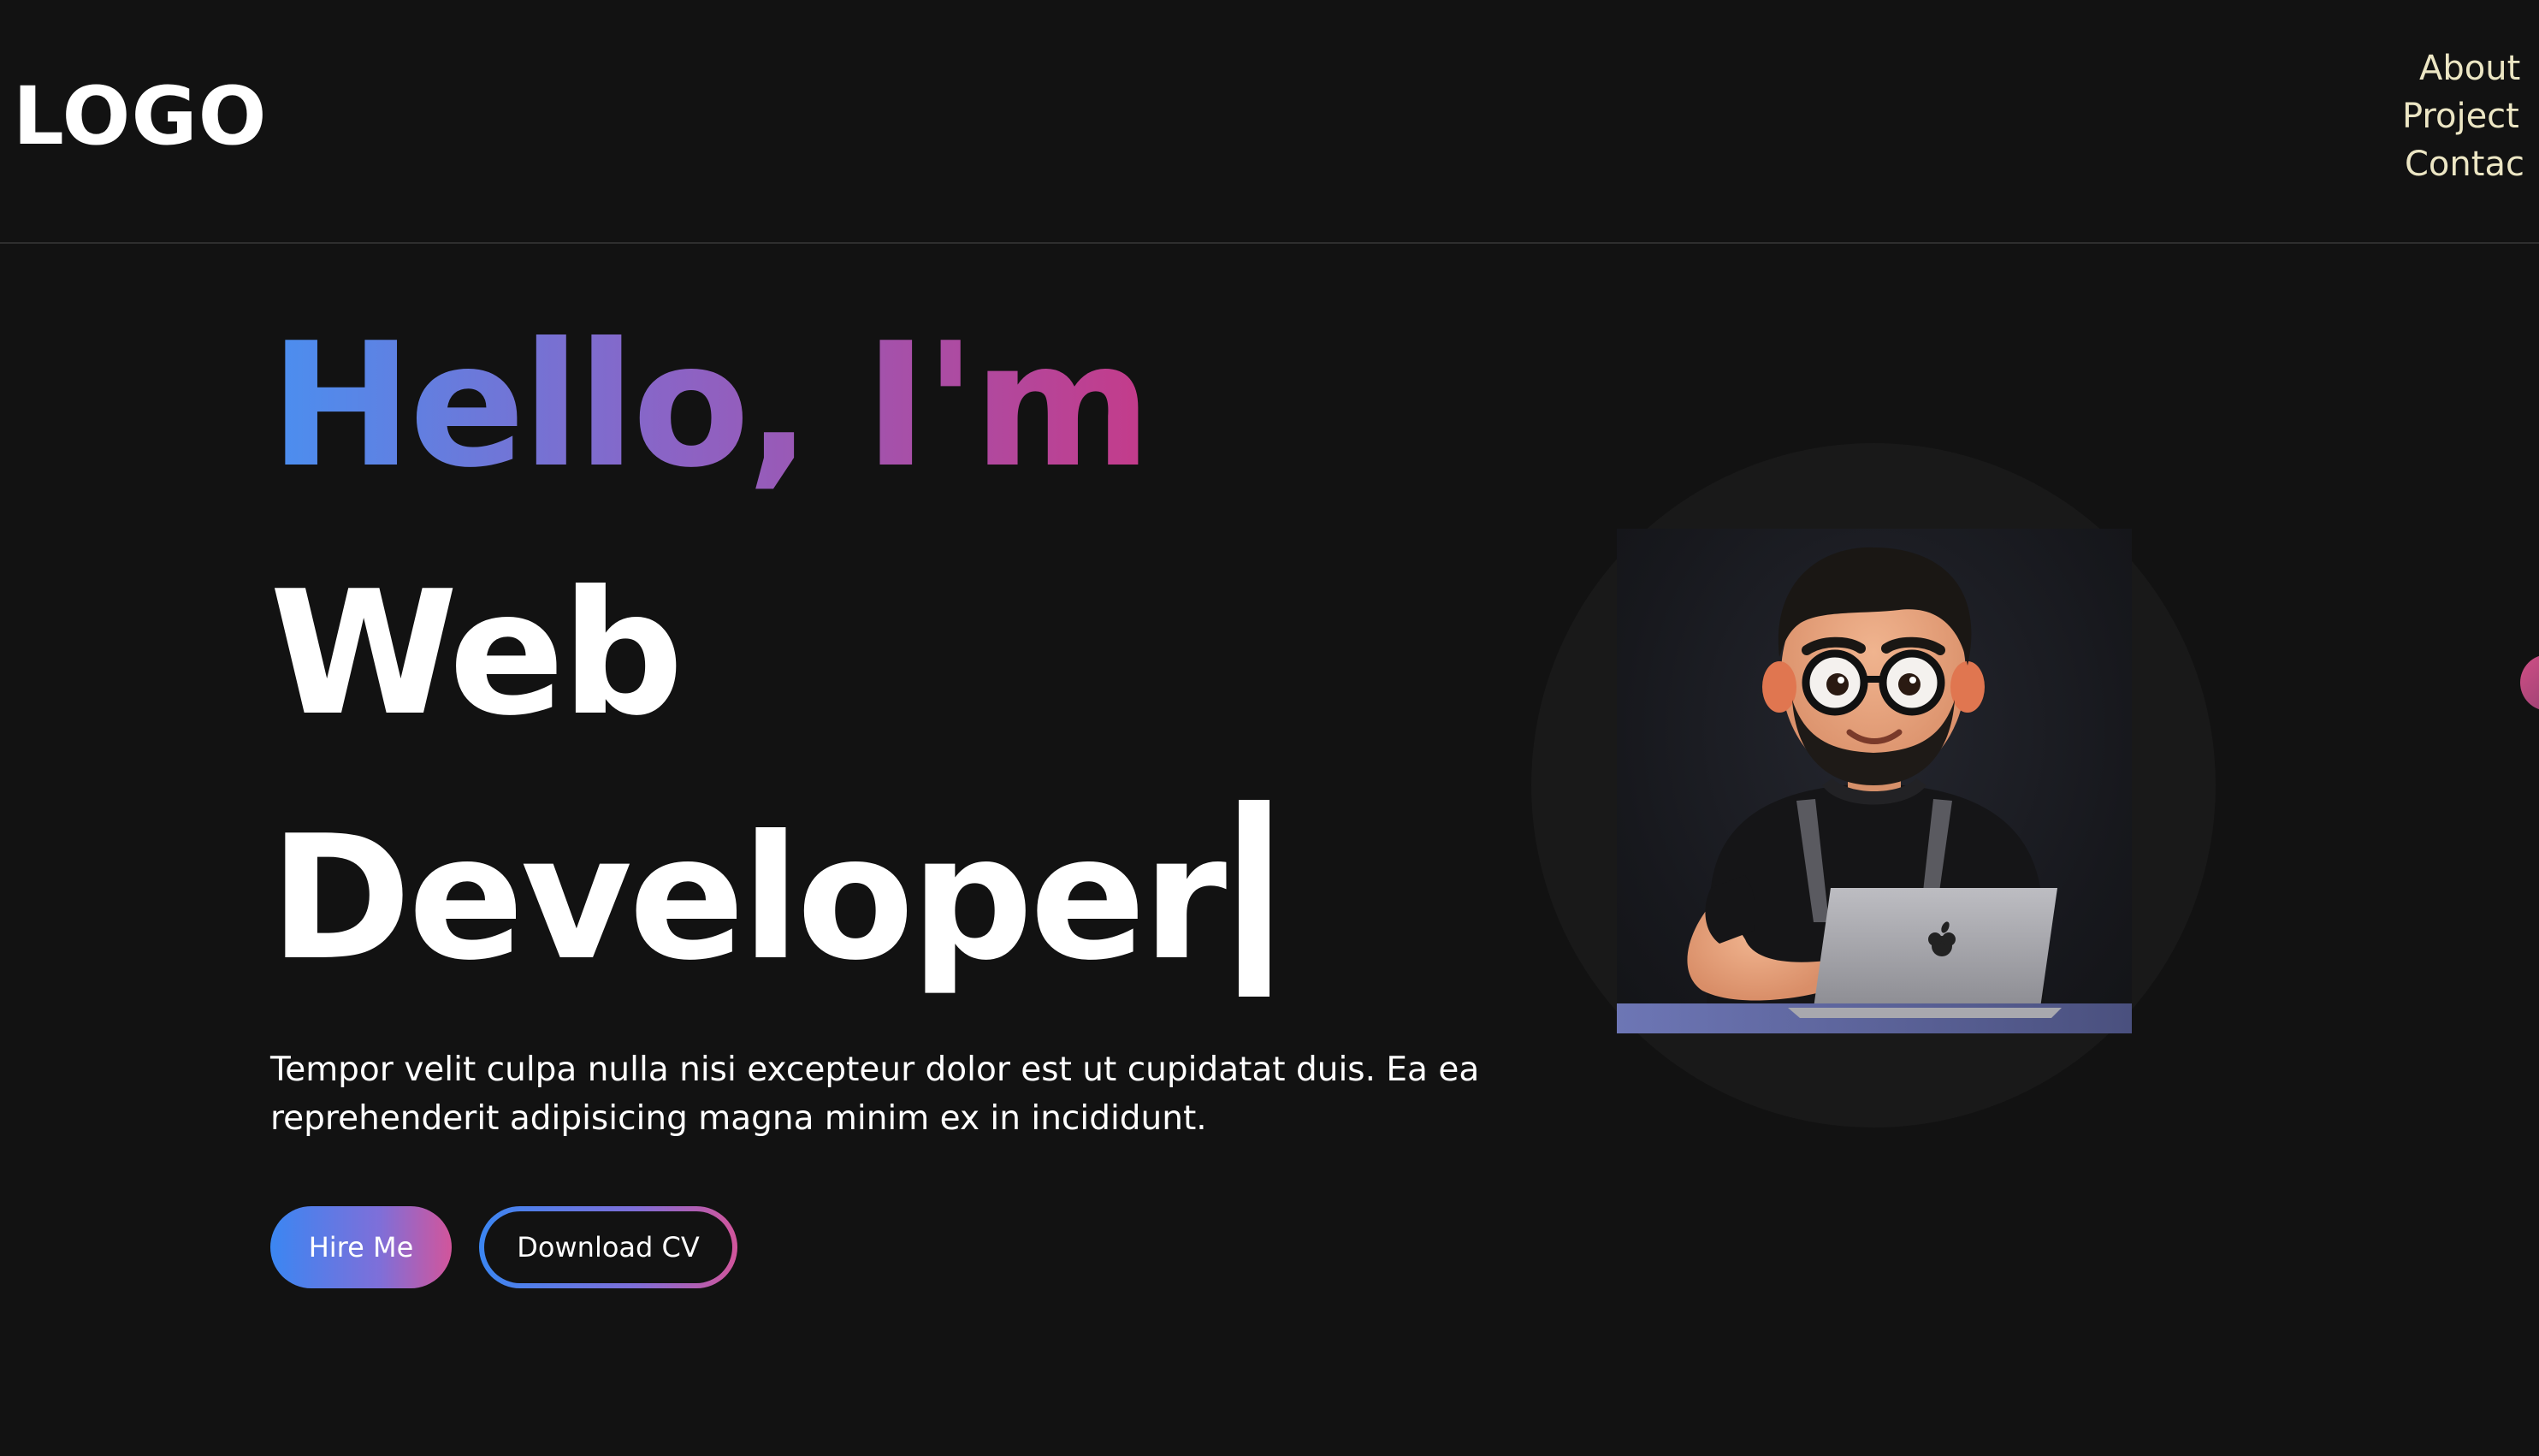  I want to click on floating-dot, so click(2529, 682).